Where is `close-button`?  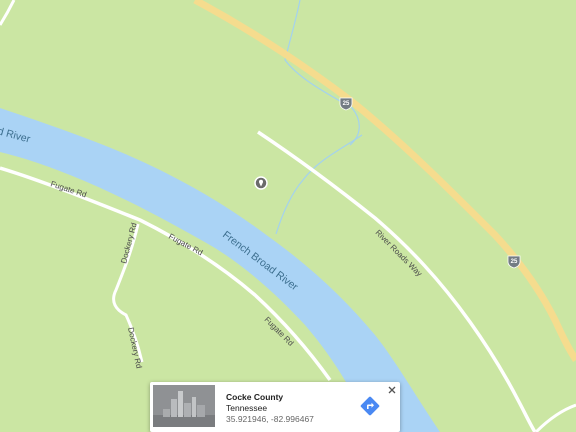 close-button is located at coordinates (392, 389).